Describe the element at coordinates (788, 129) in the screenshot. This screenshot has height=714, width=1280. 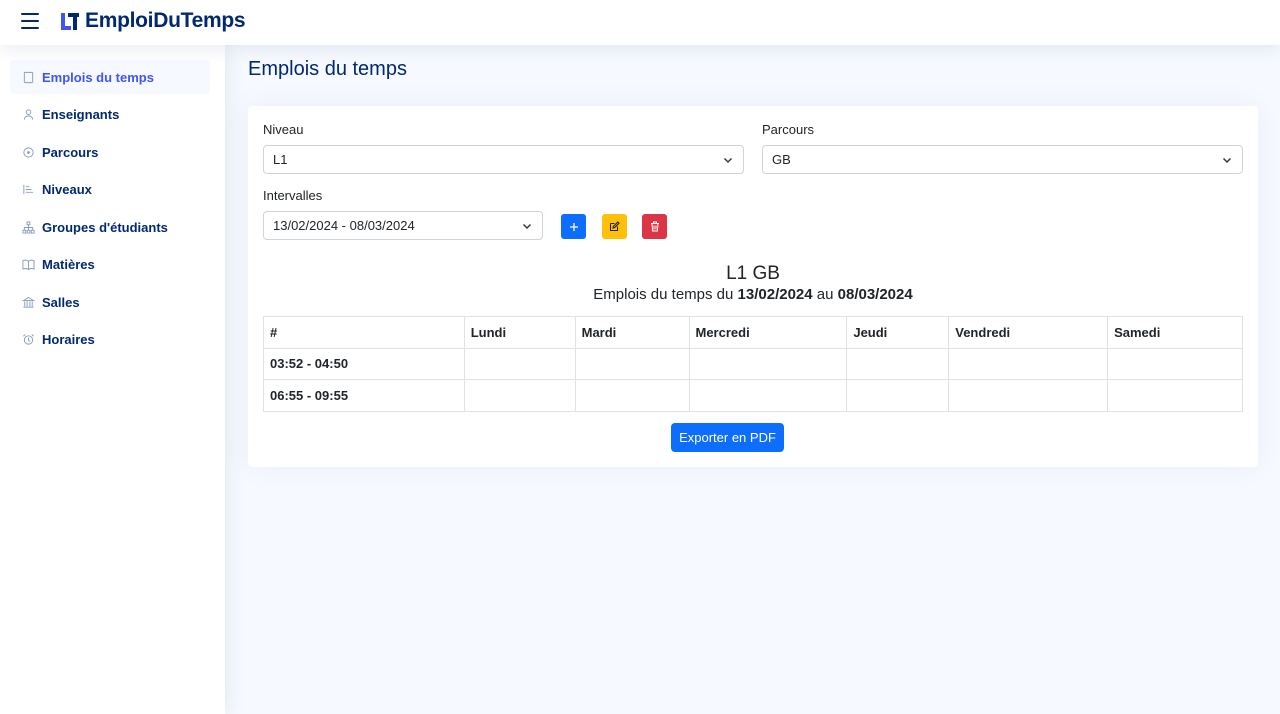
I see `parcours-label: Parcours` at that location.